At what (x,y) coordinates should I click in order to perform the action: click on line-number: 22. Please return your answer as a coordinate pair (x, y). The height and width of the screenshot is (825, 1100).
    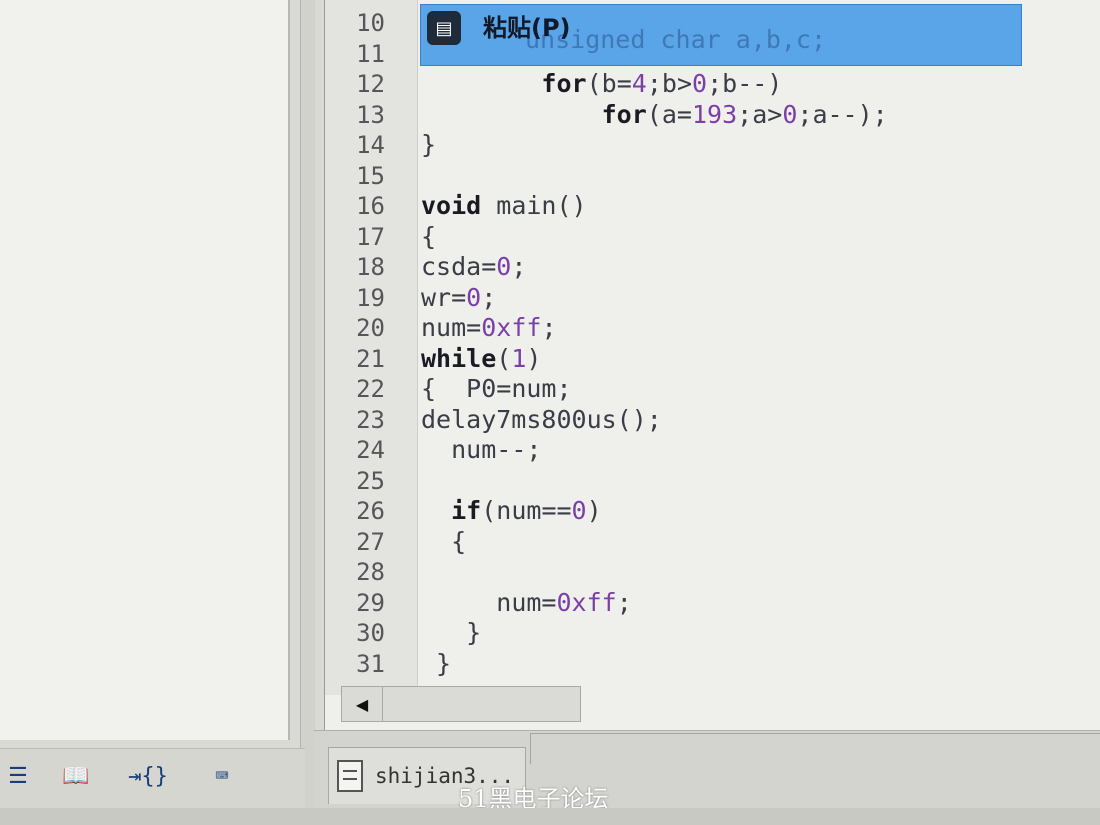
    Looking at the image, I should click on (370, 389).